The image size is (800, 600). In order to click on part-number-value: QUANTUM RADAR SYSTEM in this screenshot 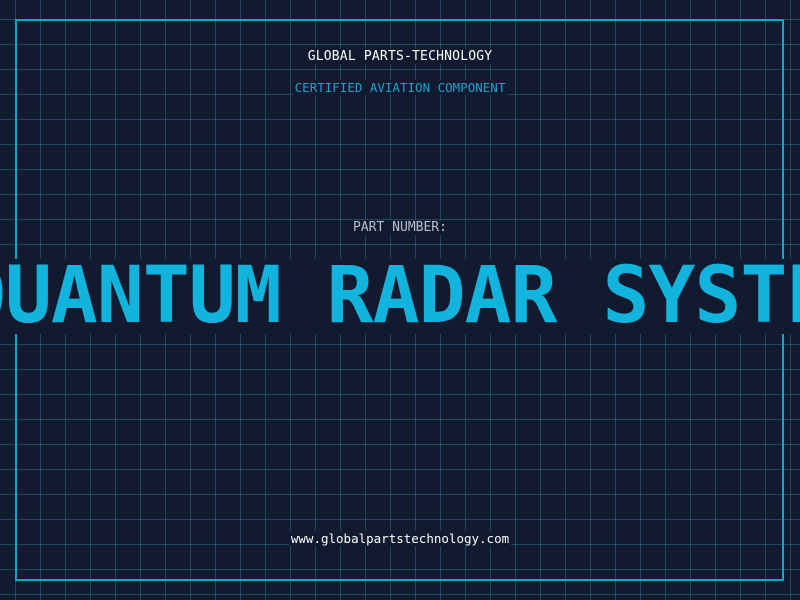, I will do `click(400, 296)`.